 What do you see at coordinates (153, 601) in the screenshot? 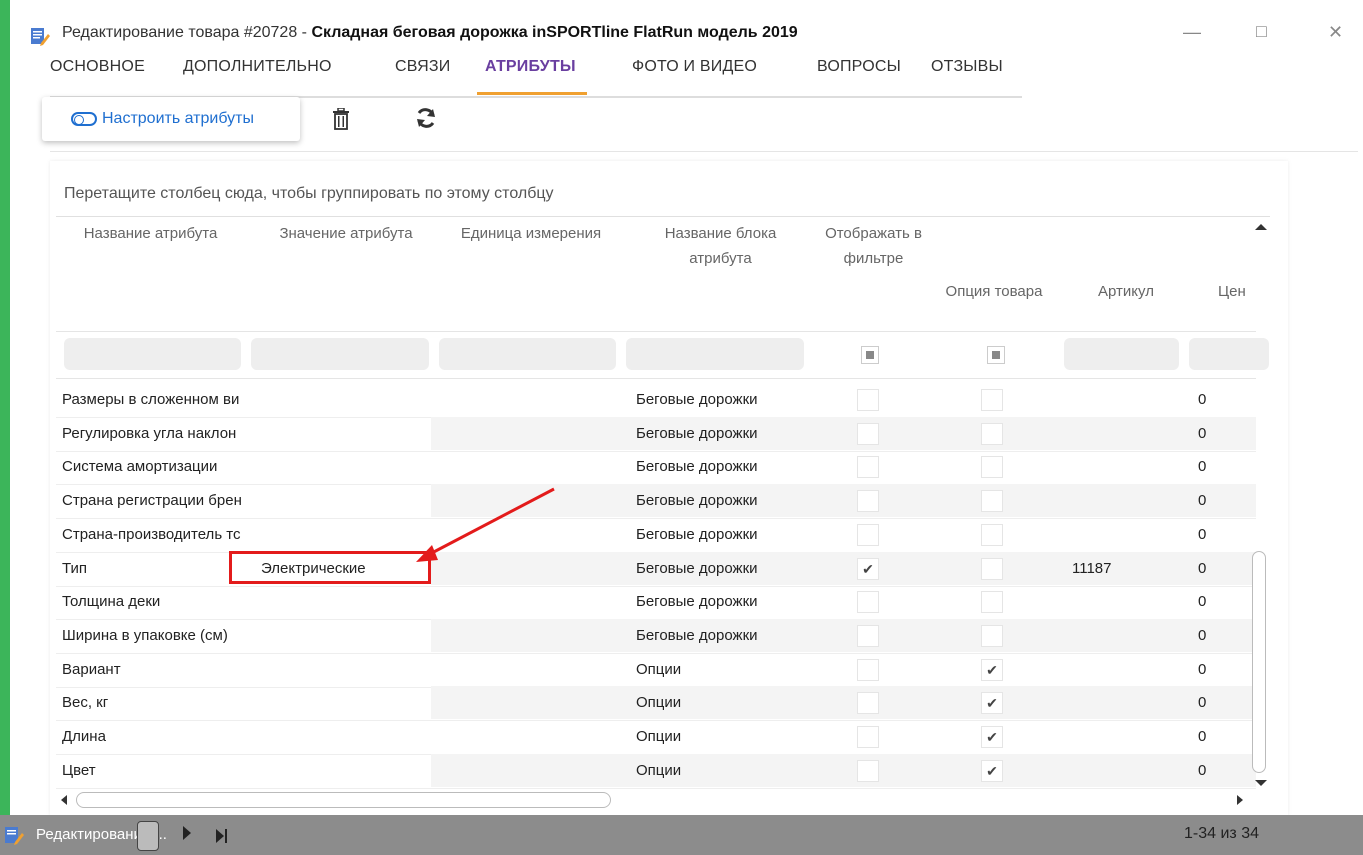
I see `cell-attribute-name: Толщина деки` at bounding box center [153, 601].